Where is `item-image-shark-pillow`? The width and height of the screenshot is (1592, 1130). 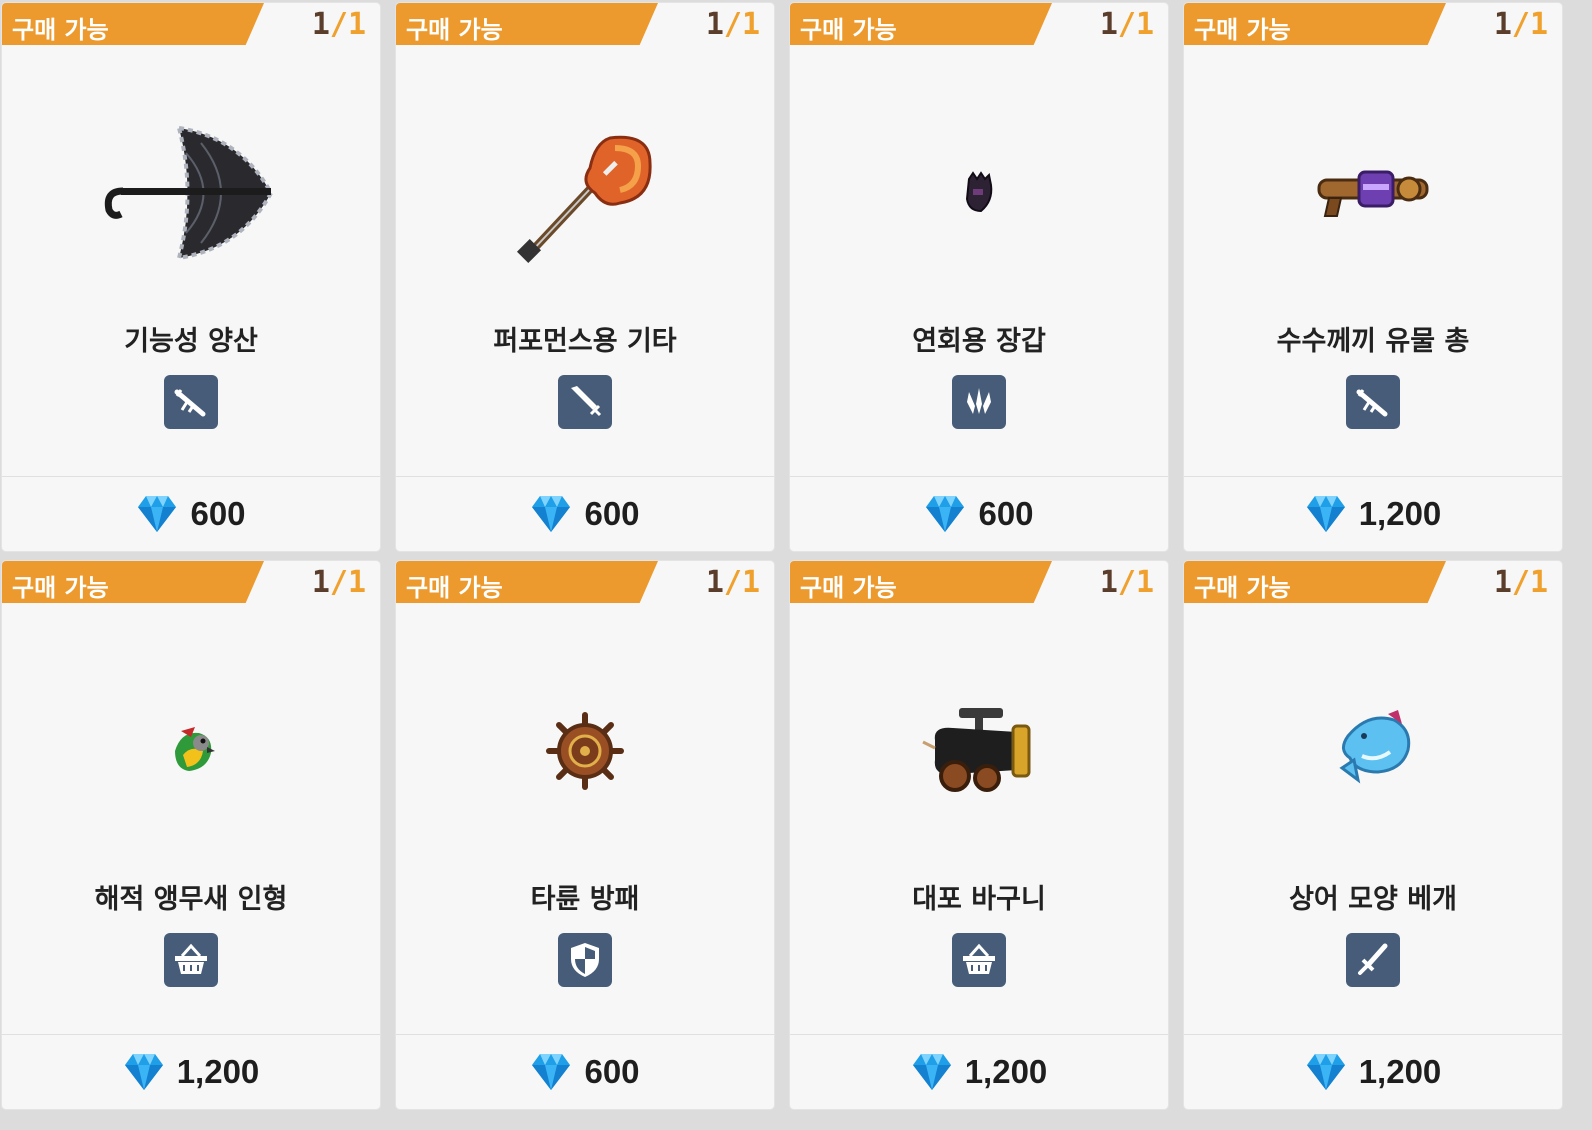 item-image-shark-pillow is located at coordinates (1373, 751).